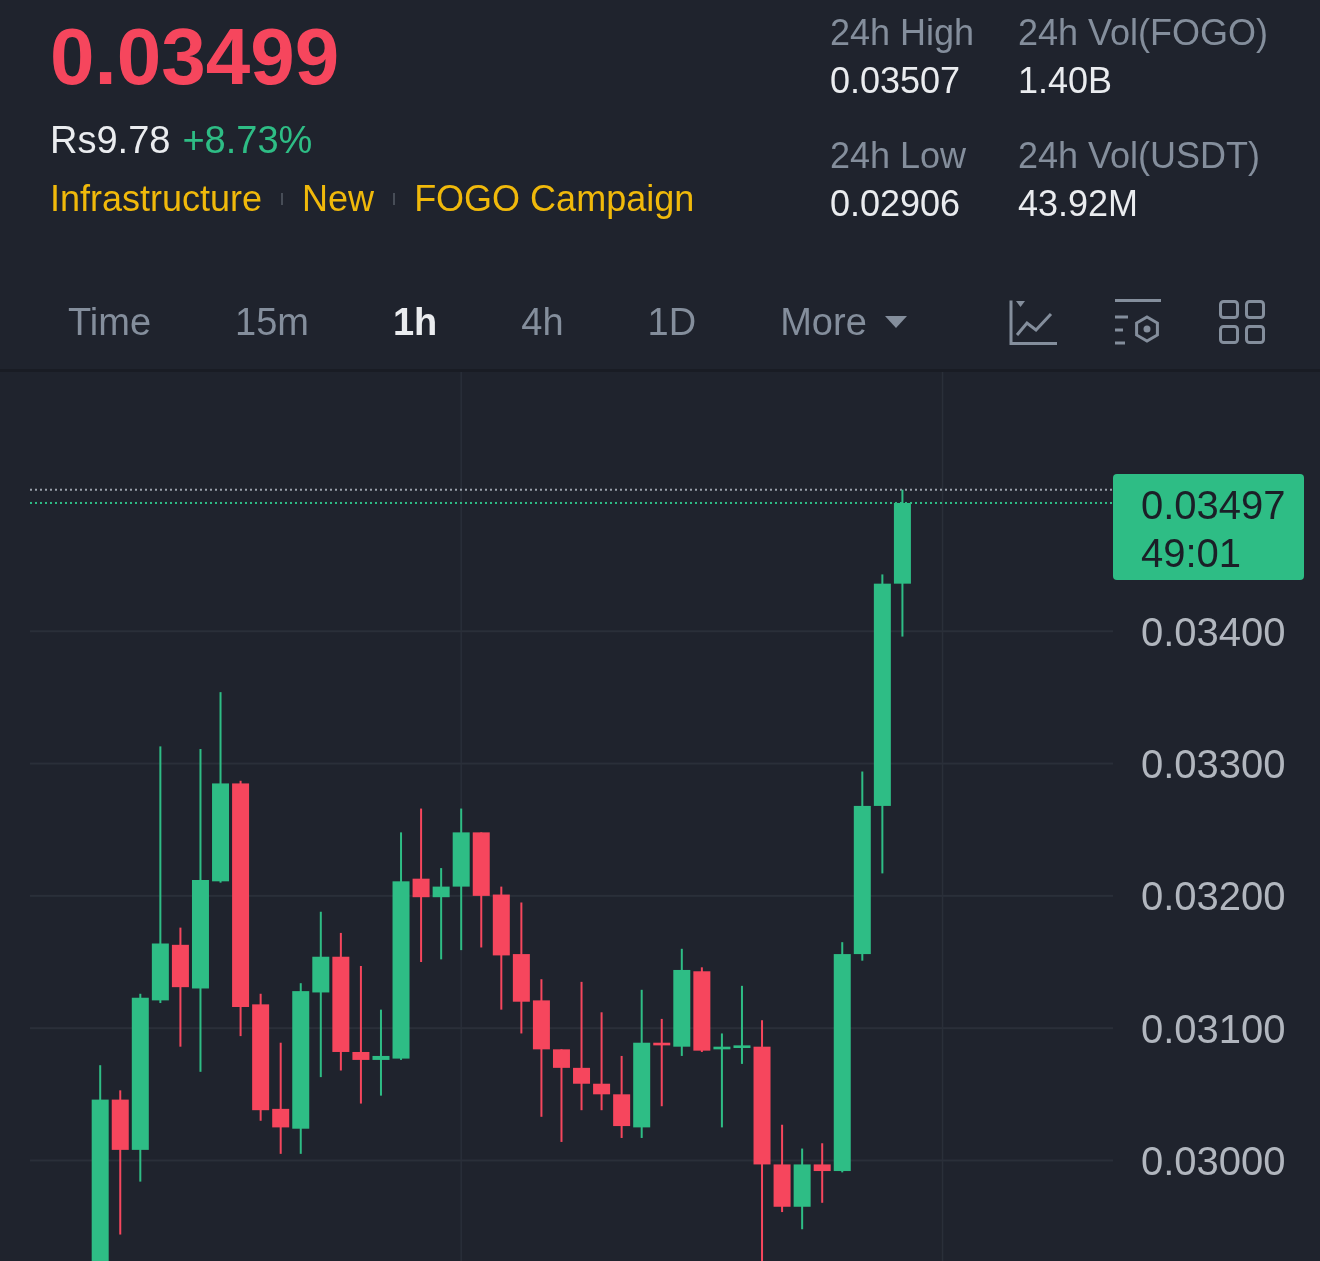 The image size is (1320, 1261). Describe the element at coordinates (1213, 896) in the screenshot. I see `y-axis-label: 0.03200` at that location.